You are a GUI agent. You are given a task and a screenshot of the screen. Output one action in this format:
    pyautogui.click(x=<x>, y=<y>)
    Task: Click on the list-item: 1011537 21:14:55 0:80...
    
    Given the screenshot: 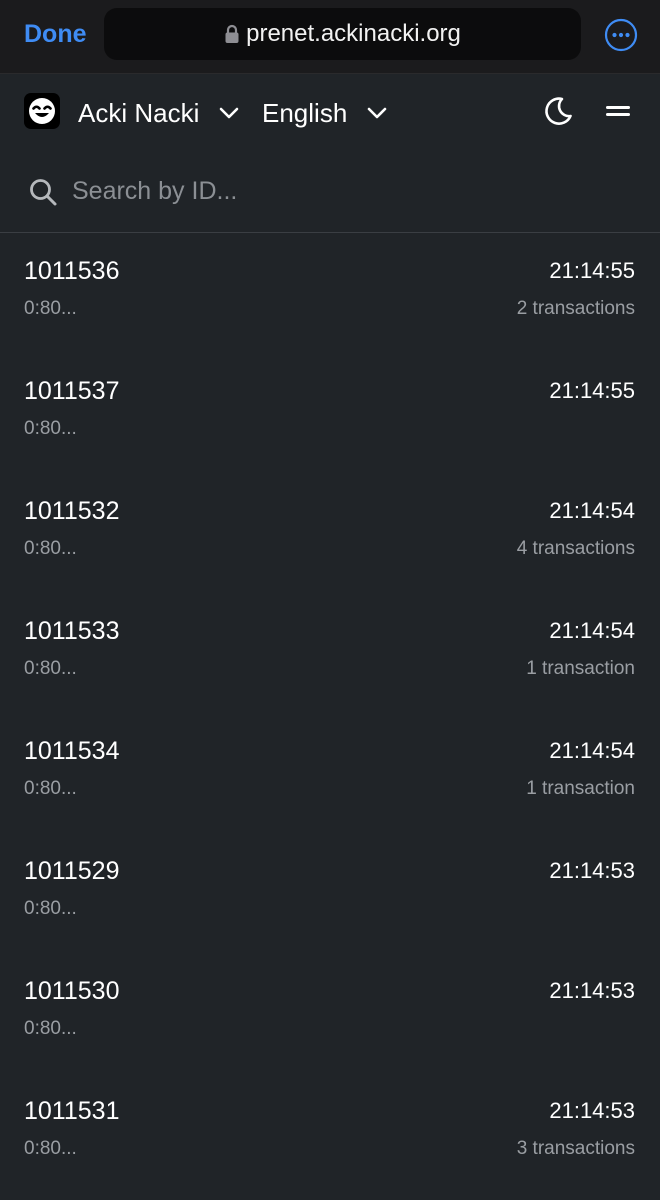 What is the action you would take?
    pyautogui.click(x=330, y=414)
    